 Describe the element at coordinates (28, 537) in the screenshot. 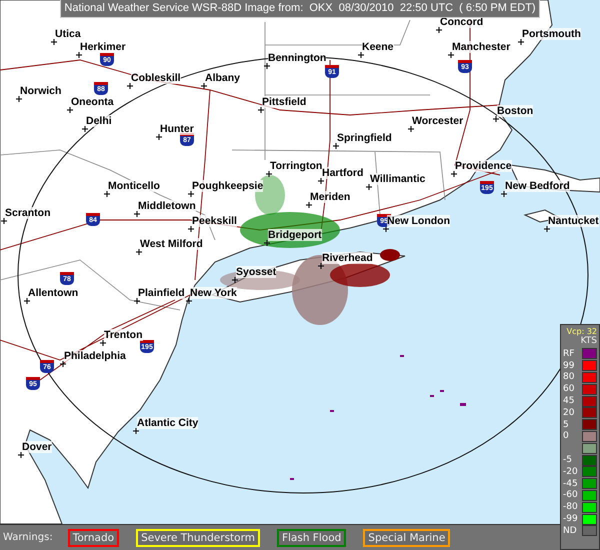

I see `warnings-label: Warnings:` at that location.